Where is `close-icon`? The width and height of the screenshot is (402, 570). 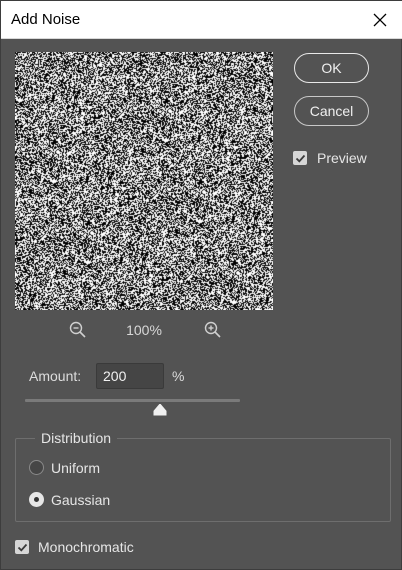
close-icon is located at coordinates (380, 20).